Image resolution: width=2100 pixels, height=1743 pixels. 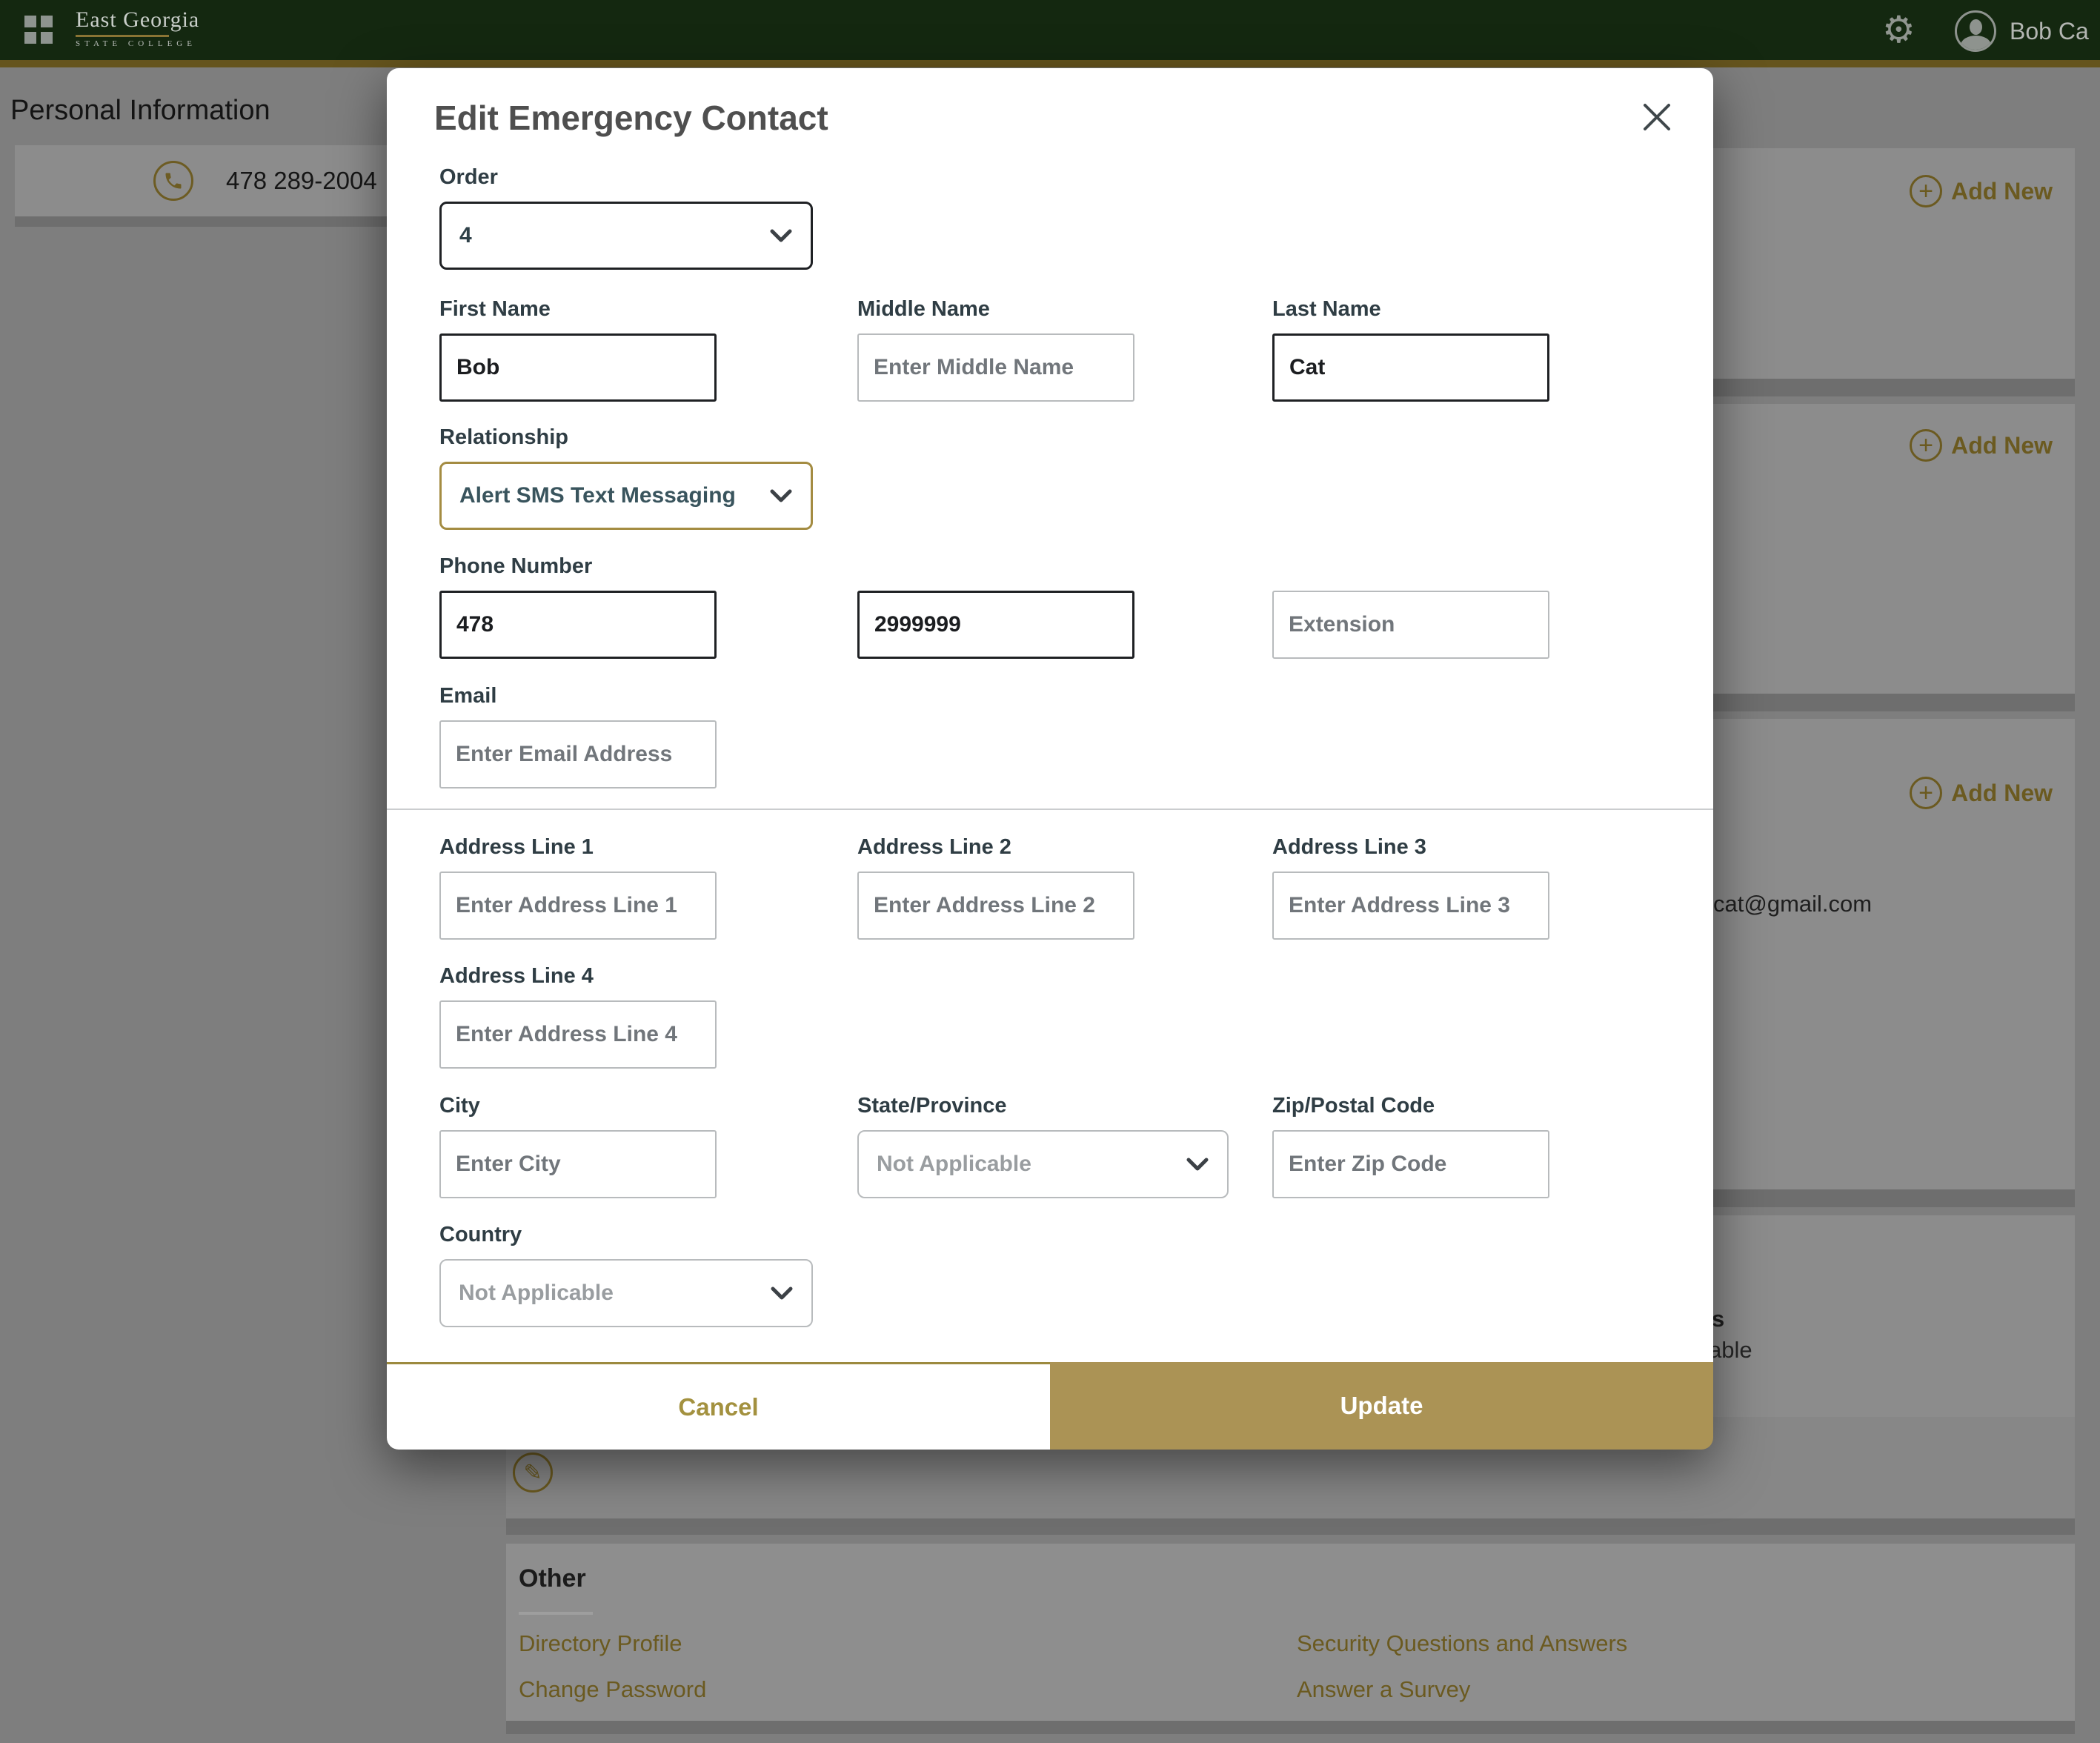 What do you see at coordinates (556, 1613) in the screenshot?
I see `other-heading-rule` at bounding box center [556, 1613].